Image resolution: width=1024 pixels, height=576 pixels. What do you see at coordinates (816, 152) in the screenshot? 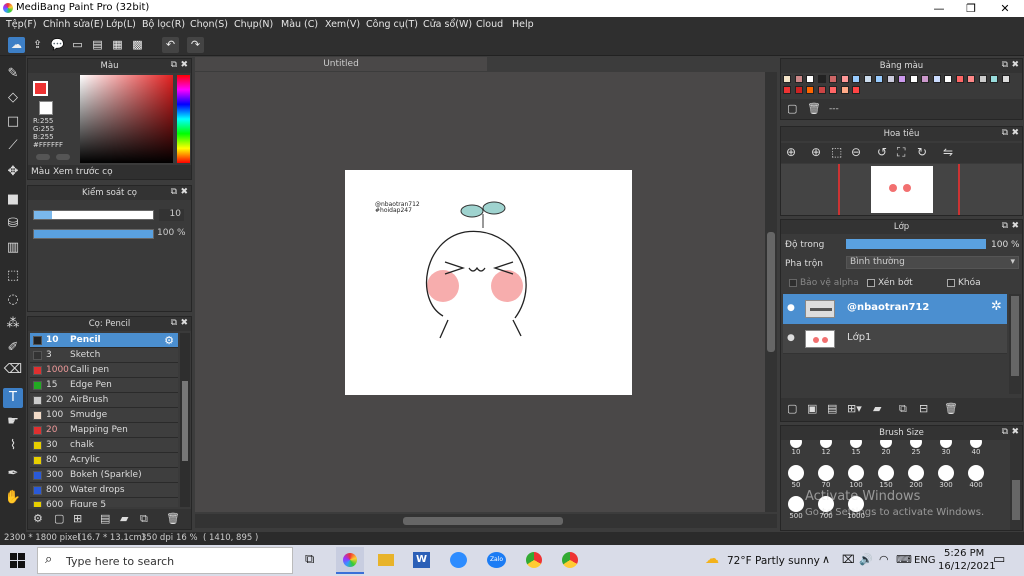
I see `zoom-in-icon: ⊕` at bounding box center [816, 152].